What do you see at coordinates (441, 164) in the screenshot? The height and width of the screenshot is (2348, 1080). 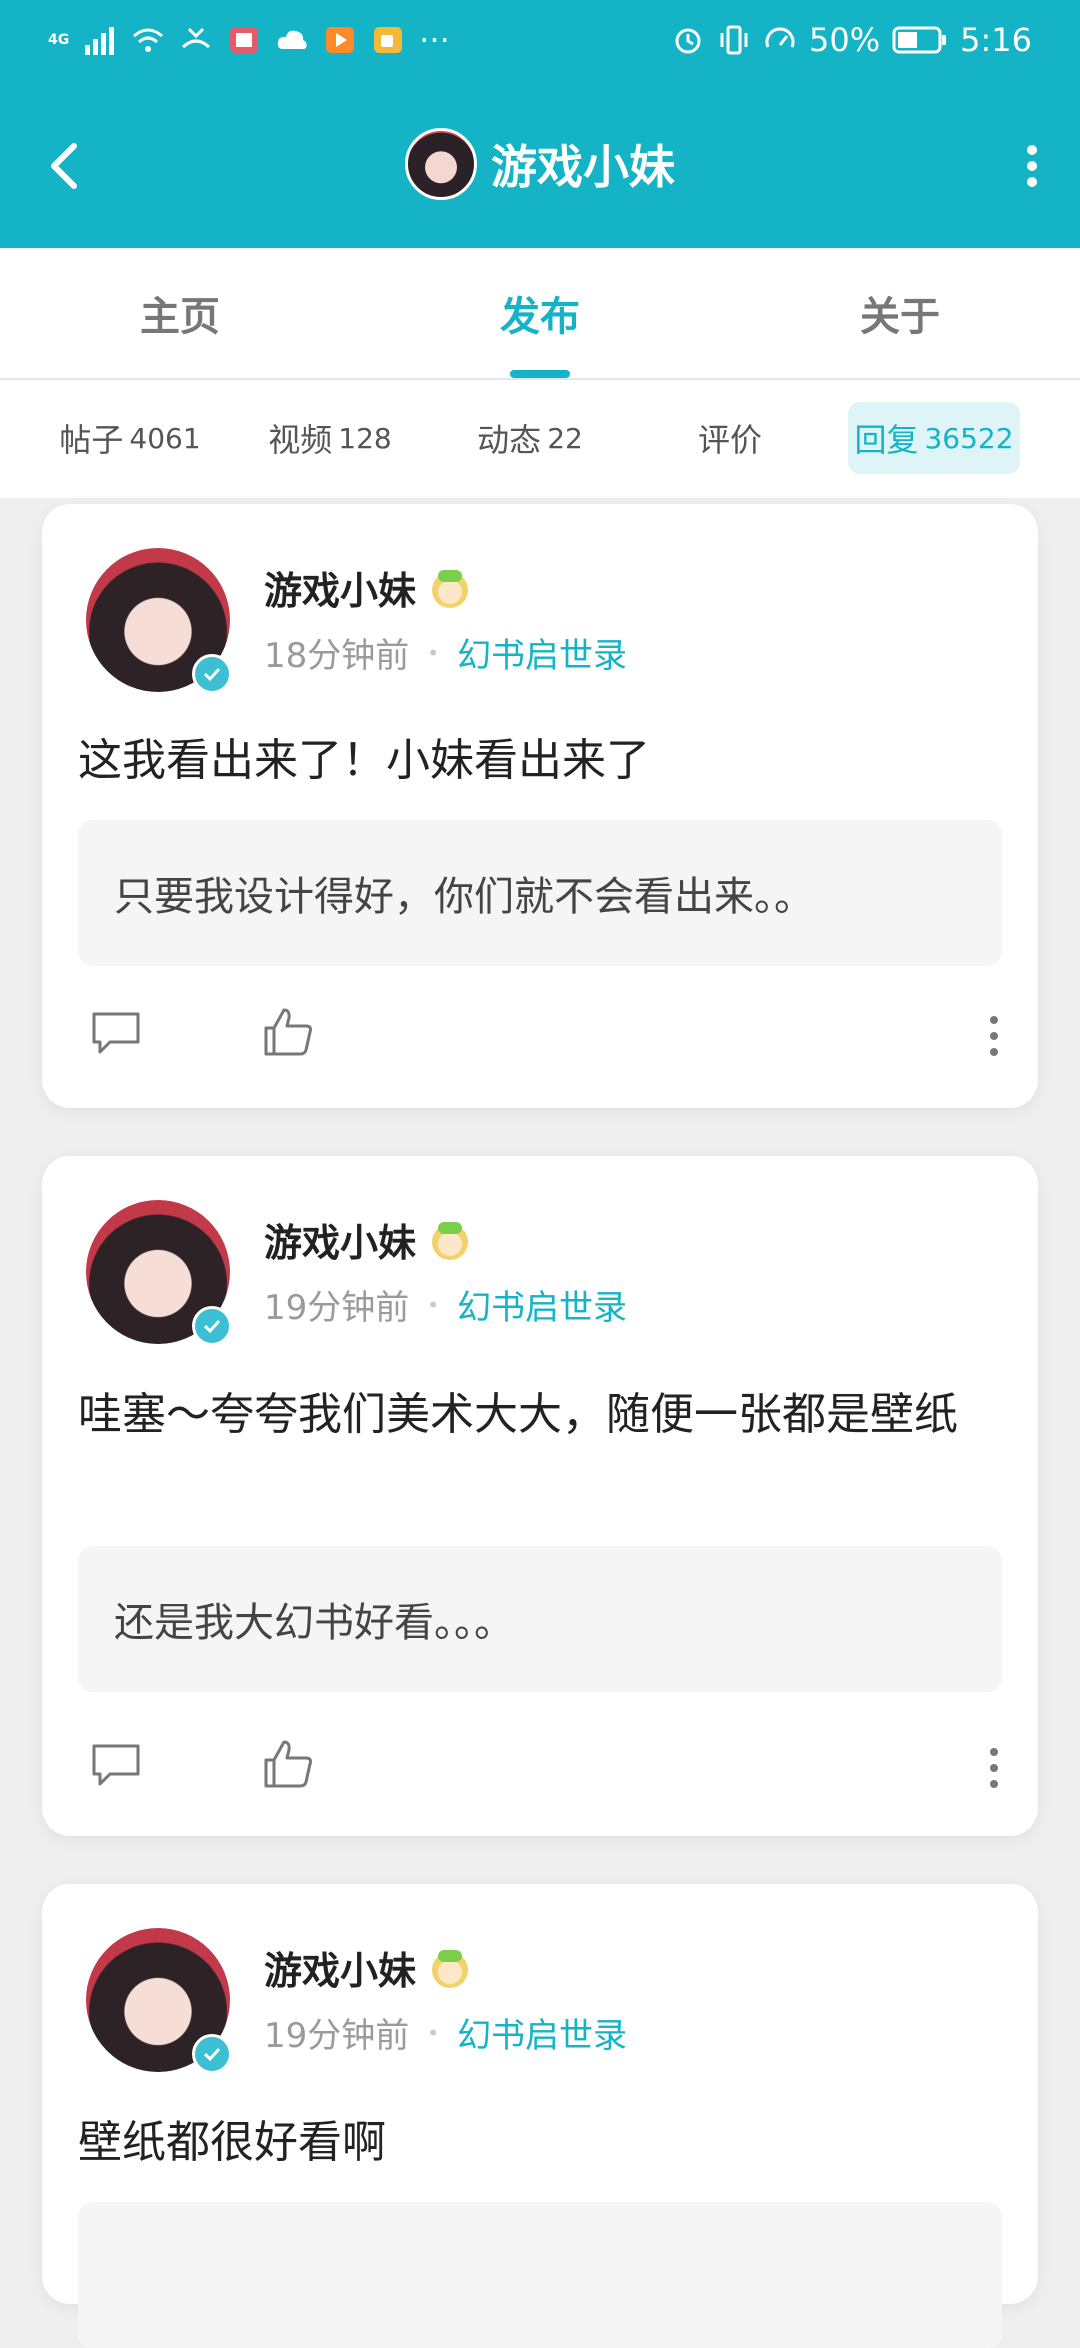 I see `header-avatar` at bounding box center [441, 164].